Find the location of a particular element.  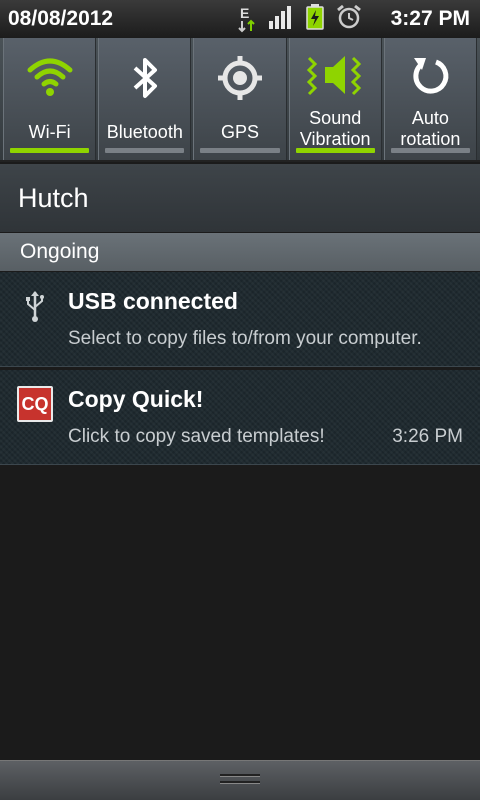

status-time: 3:27 PM is located at coordinates (430, 18).